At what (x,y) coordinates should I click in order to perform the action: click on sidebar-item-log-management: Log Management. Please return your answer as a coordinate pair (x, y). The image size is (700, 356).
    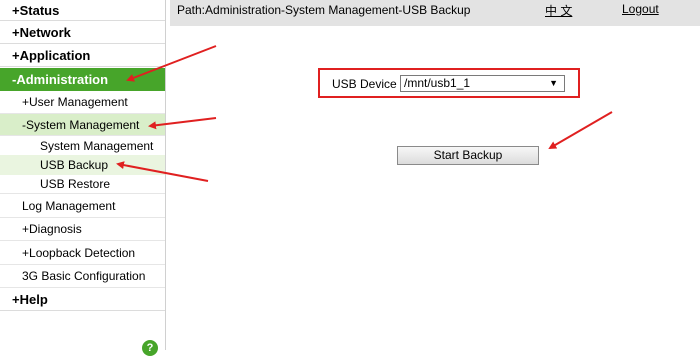
    Looking at the image, I should click on (82, 206).